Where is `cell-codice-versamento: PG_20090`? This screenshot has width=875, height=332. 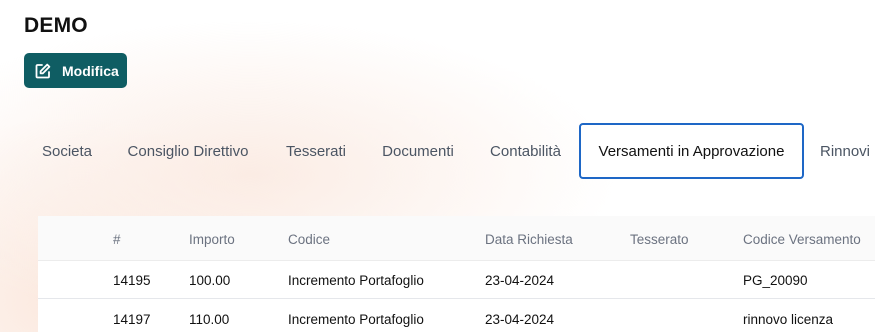 cell-codice-versamento: PG_20090 is located at coordinates (775, 280).